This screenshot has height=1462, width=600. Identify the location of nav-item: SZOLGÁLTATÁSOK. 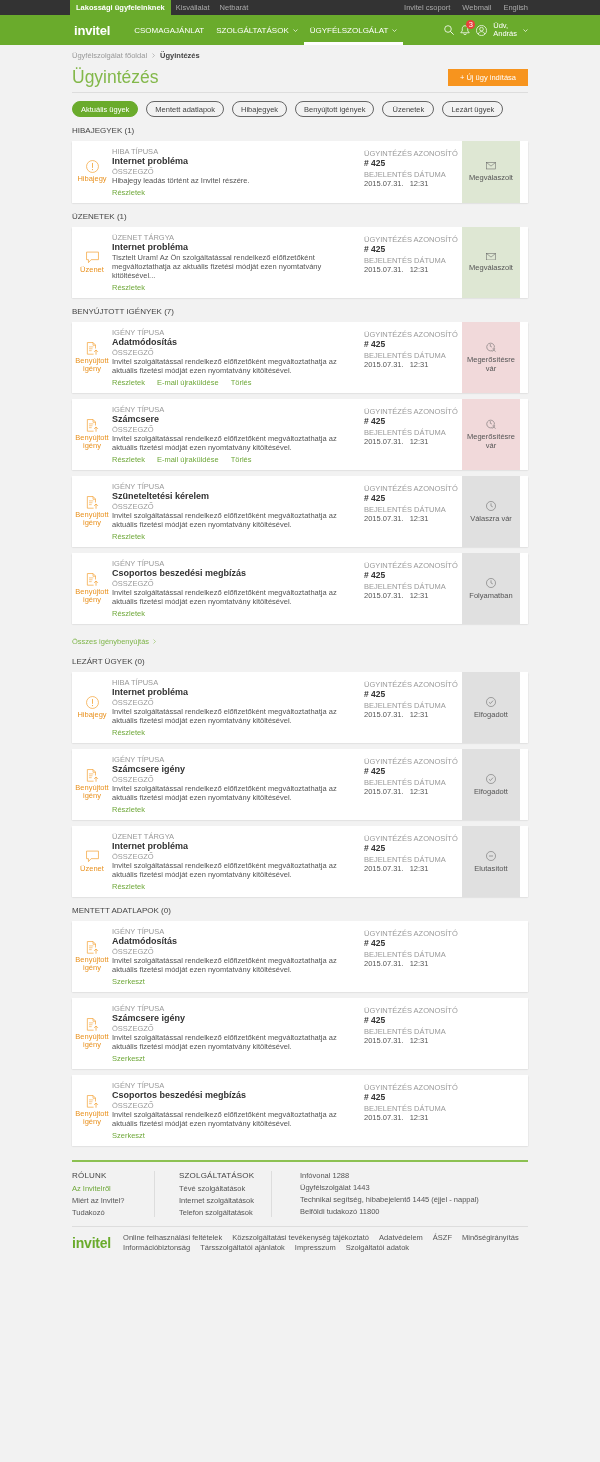
(257, 30).